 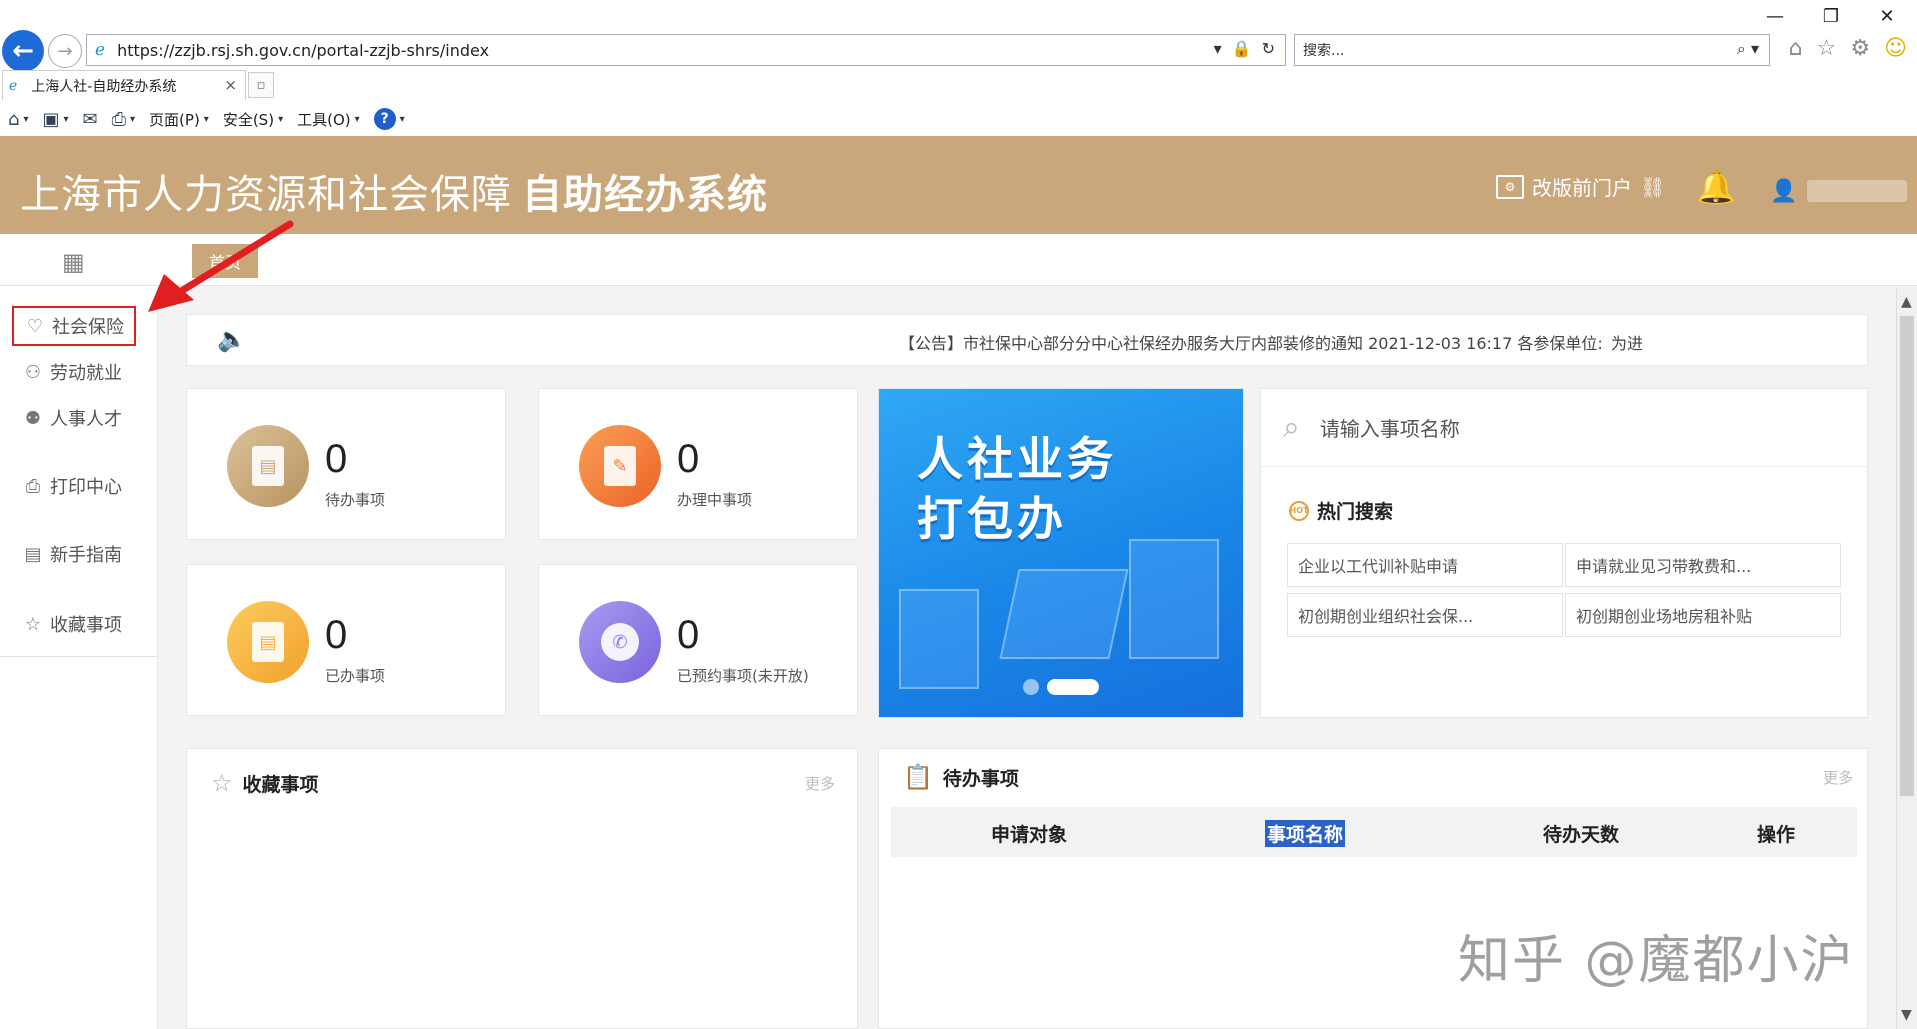 What do you see at coordinates (522, 888) in the screenshot?
I see `favorites-panel: ☆ 收藏事项 更多` at bounding box center [522, 888].